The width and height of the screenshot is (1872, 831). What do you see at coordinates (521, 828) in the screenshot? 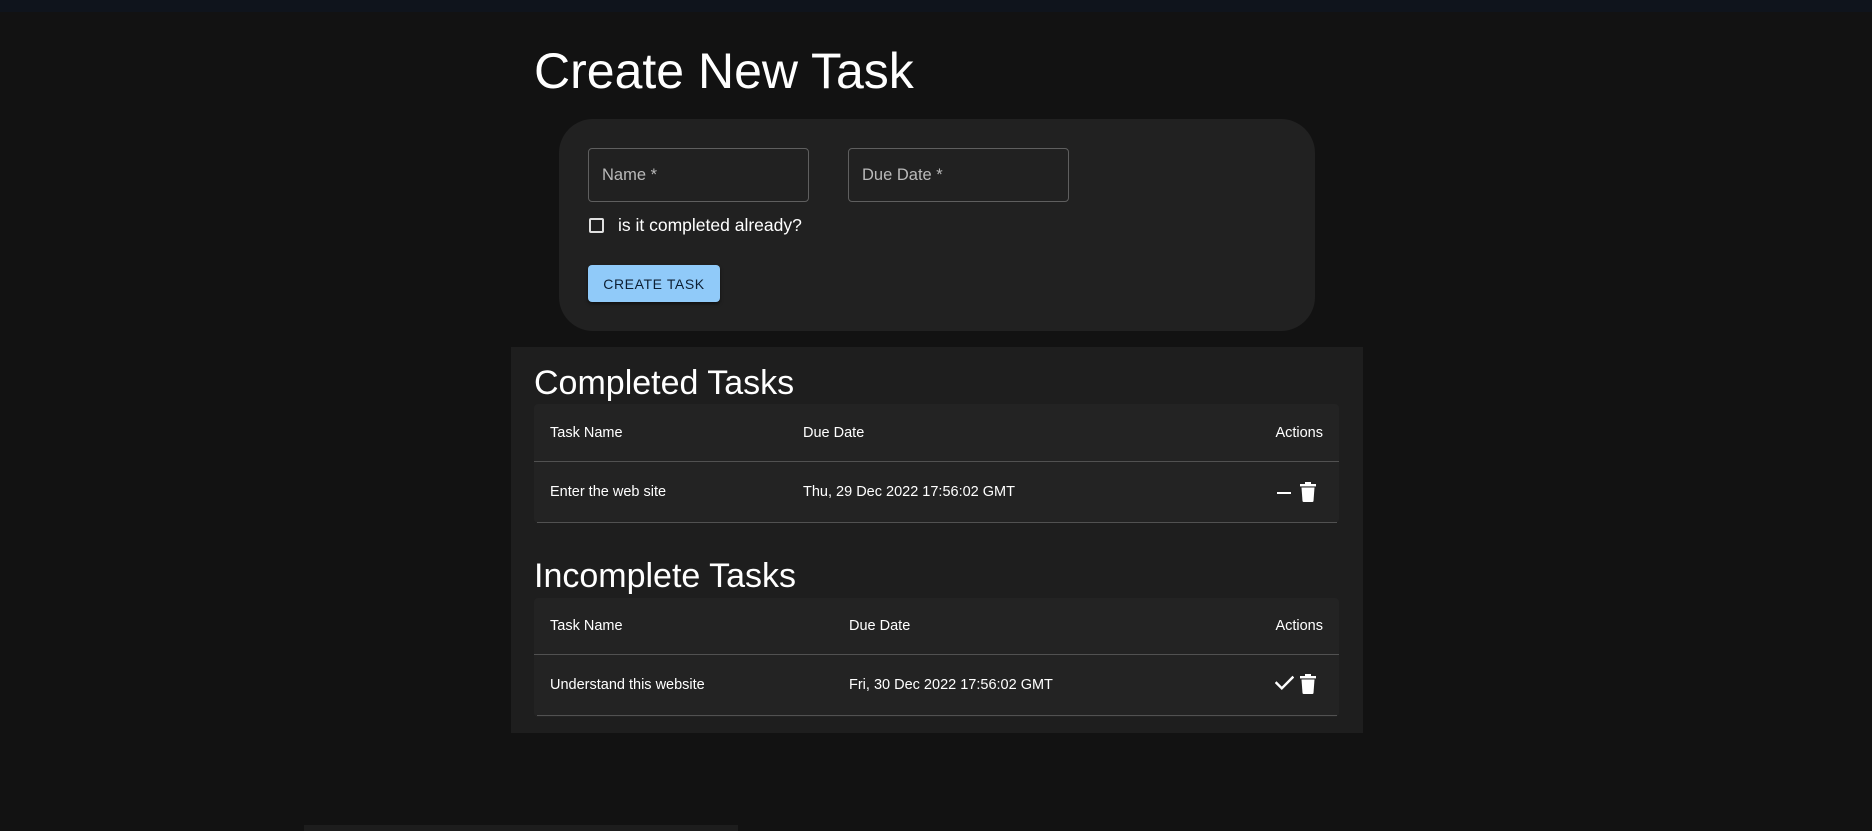
I see `bottom-strip` at bounding box center [521, 828].